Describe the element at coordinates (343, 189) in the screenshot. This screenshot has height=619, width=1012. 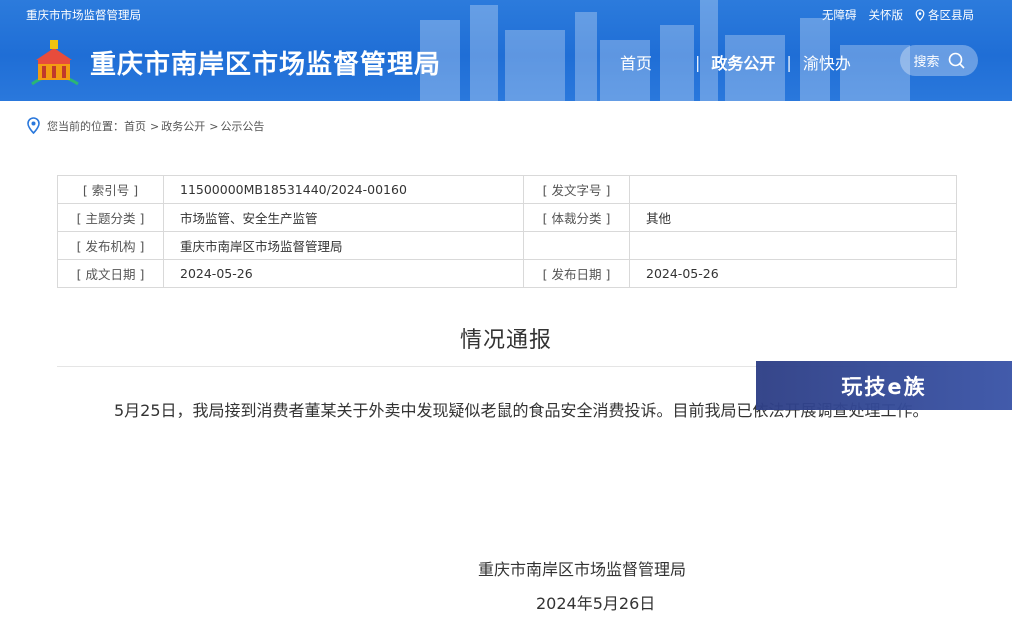
I see `index-no-value: 11500000MB18531440/2024-00160` at that location.